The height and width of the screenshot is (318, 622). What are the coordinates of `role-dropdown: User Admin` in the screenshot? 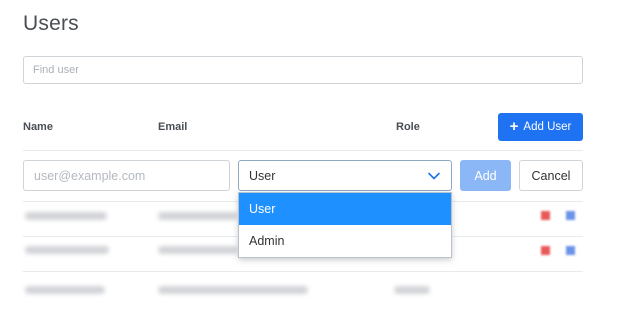 It's located at (345, 225).